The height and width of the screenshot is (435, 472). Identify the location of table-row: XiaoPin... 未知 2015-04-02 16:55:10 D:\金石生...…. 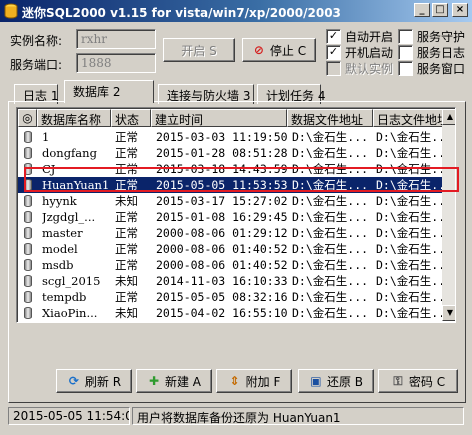
(235, 313).